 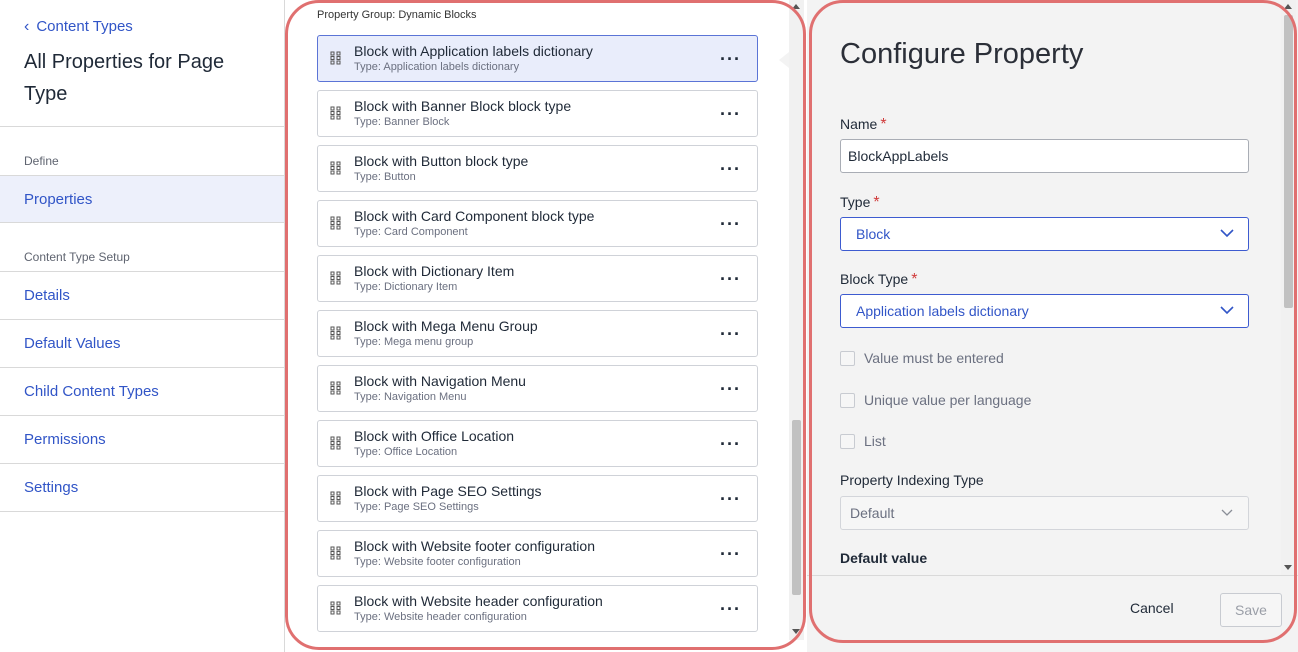 What do you see at coordinates (860, 203) in the screenshot?
I see `type-label: Type *` at bounding box center [860, 203].